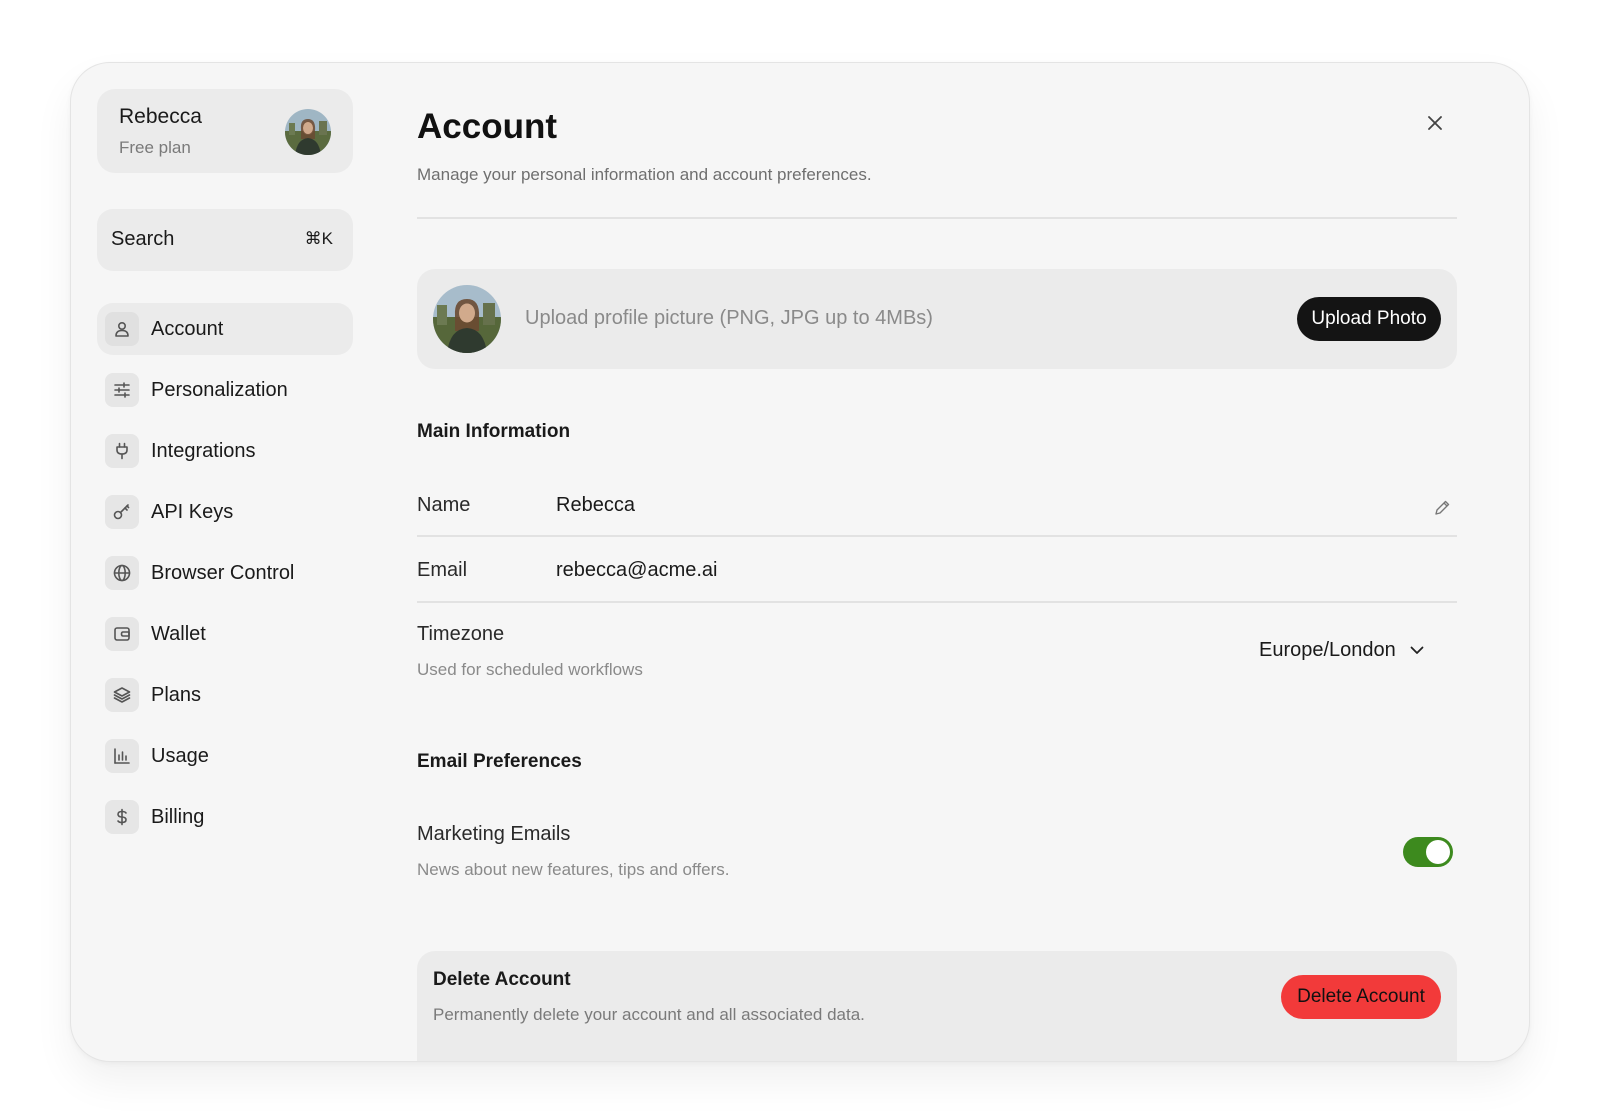 The image size is (1600, 1115). What do you see at coordinates (487, 126) in the screenshot?
I see `page-title: Account` at bounding box center [487, 126].